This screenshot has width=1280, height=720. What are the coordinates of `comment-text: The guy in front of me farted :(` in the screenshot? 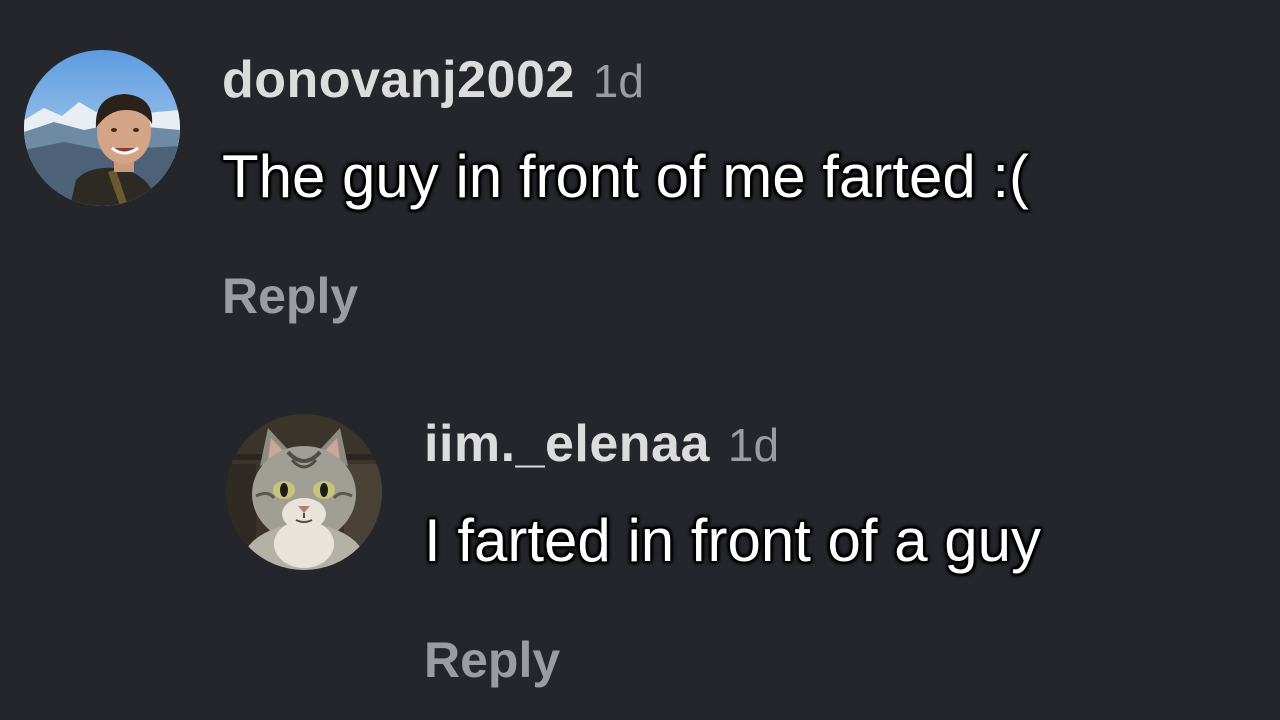 It's located at (626, 176).